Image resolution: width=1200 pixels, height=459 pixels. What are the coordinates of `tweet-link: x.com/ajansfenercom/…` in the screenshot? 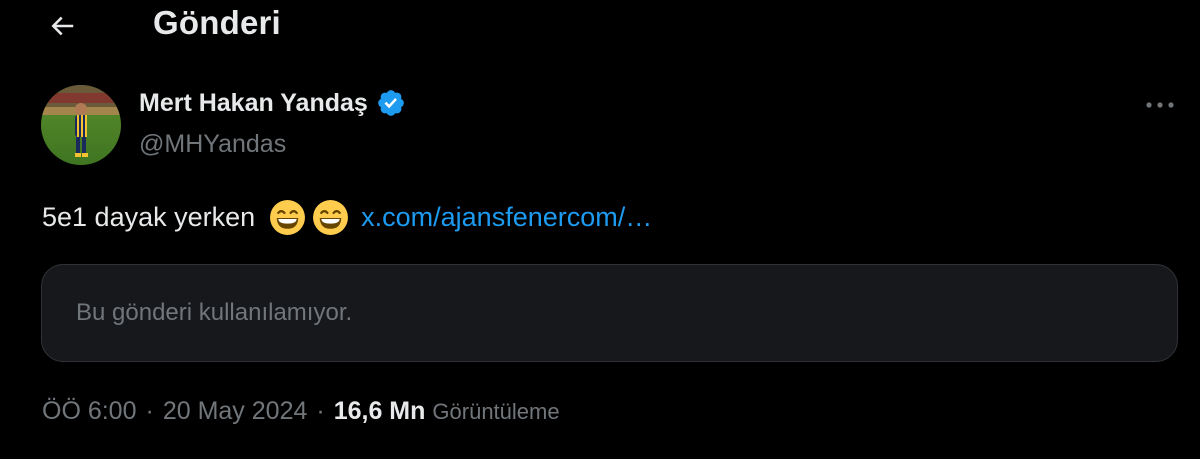 It's located at (506, 217).